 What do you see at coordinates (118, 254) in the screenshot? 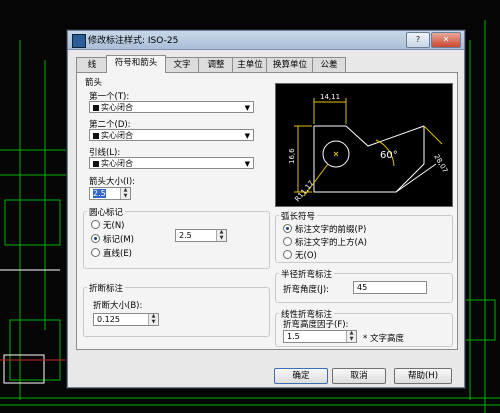
I see `center-line-label: 直线(E)` at bounding box center [118, 254].